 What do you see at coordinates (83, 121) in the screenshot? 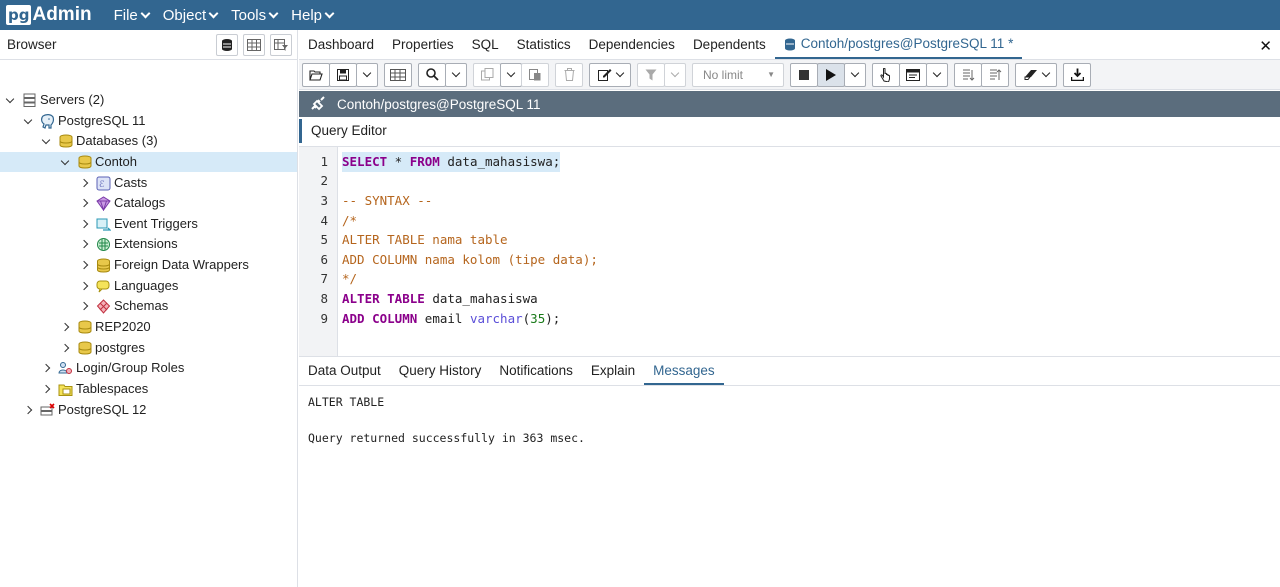
I see `tree-node-postgresql-11: PostgreSQL 11` at bounding box center [83, 121].